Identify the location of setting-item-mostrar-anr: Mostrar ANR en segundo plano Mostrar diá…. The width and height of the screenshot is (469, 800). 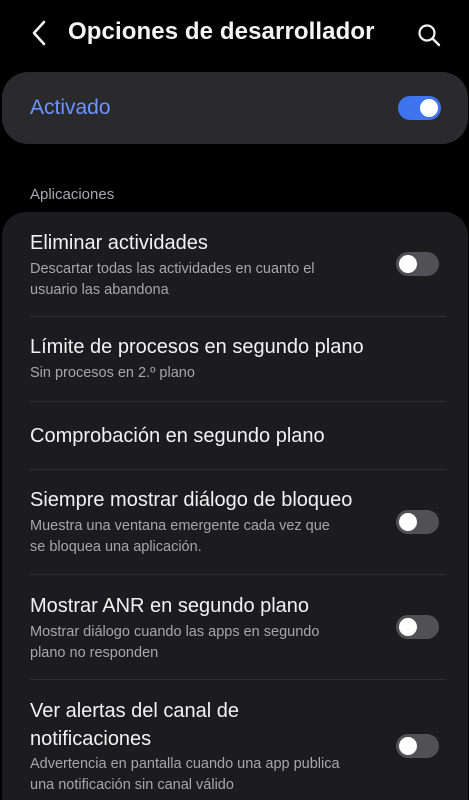
(235, 627).